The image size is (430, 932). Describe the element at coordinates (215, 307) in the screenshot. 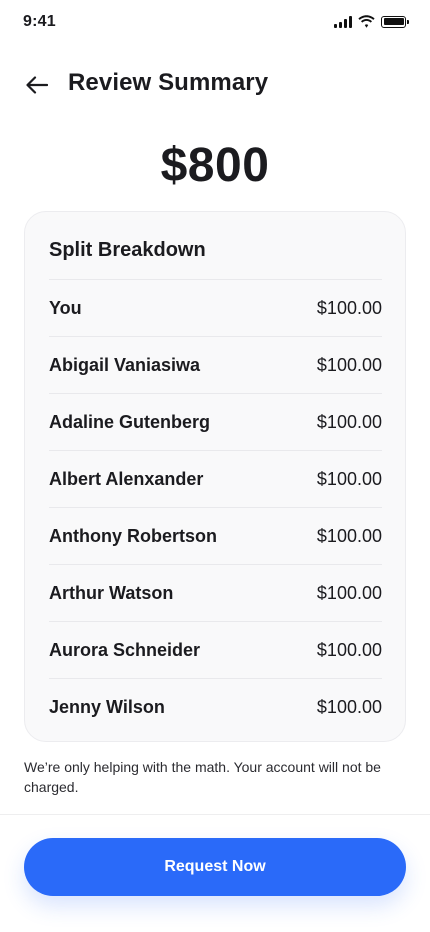

I see `breakdown-row: You $100.00` at that location.